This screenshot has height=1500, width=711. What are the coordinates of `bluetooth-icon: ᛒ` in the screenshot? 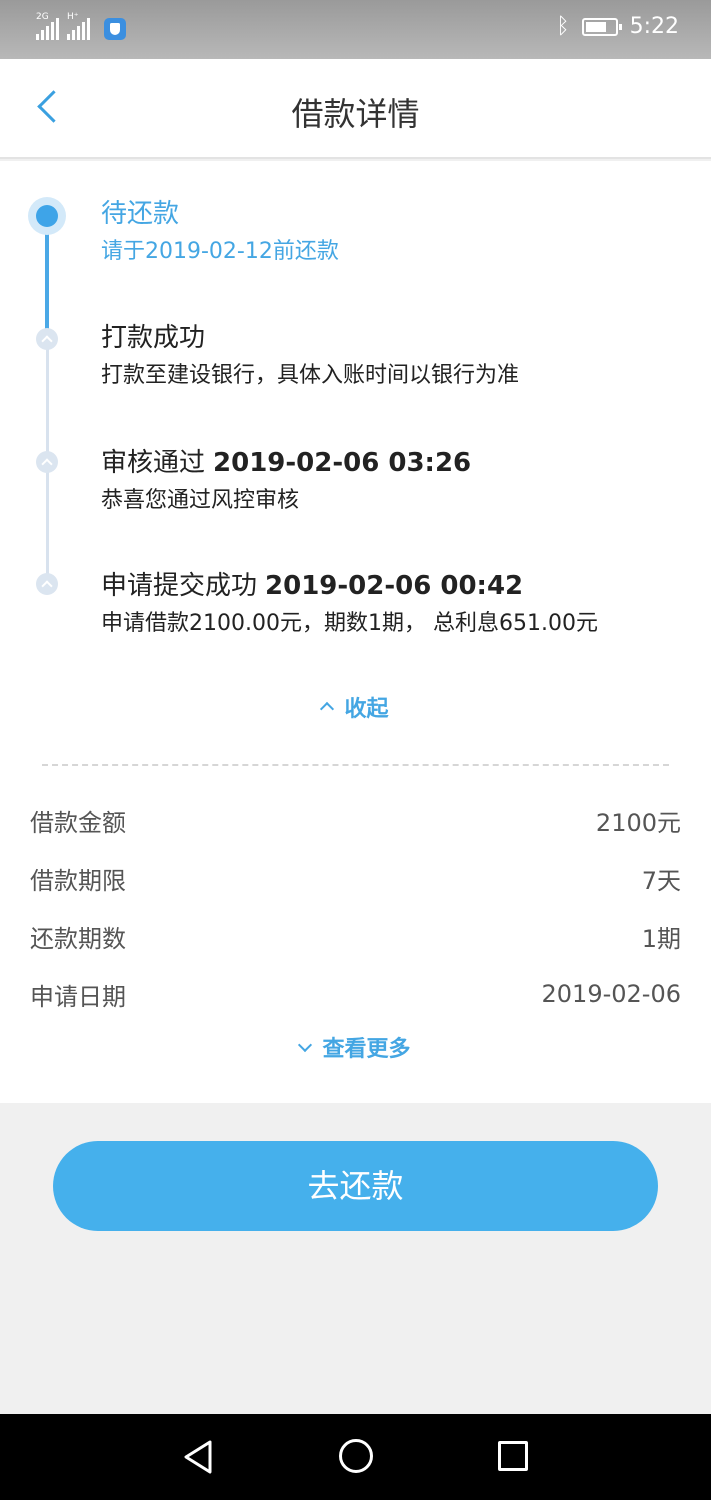 It's located at (563, 26).